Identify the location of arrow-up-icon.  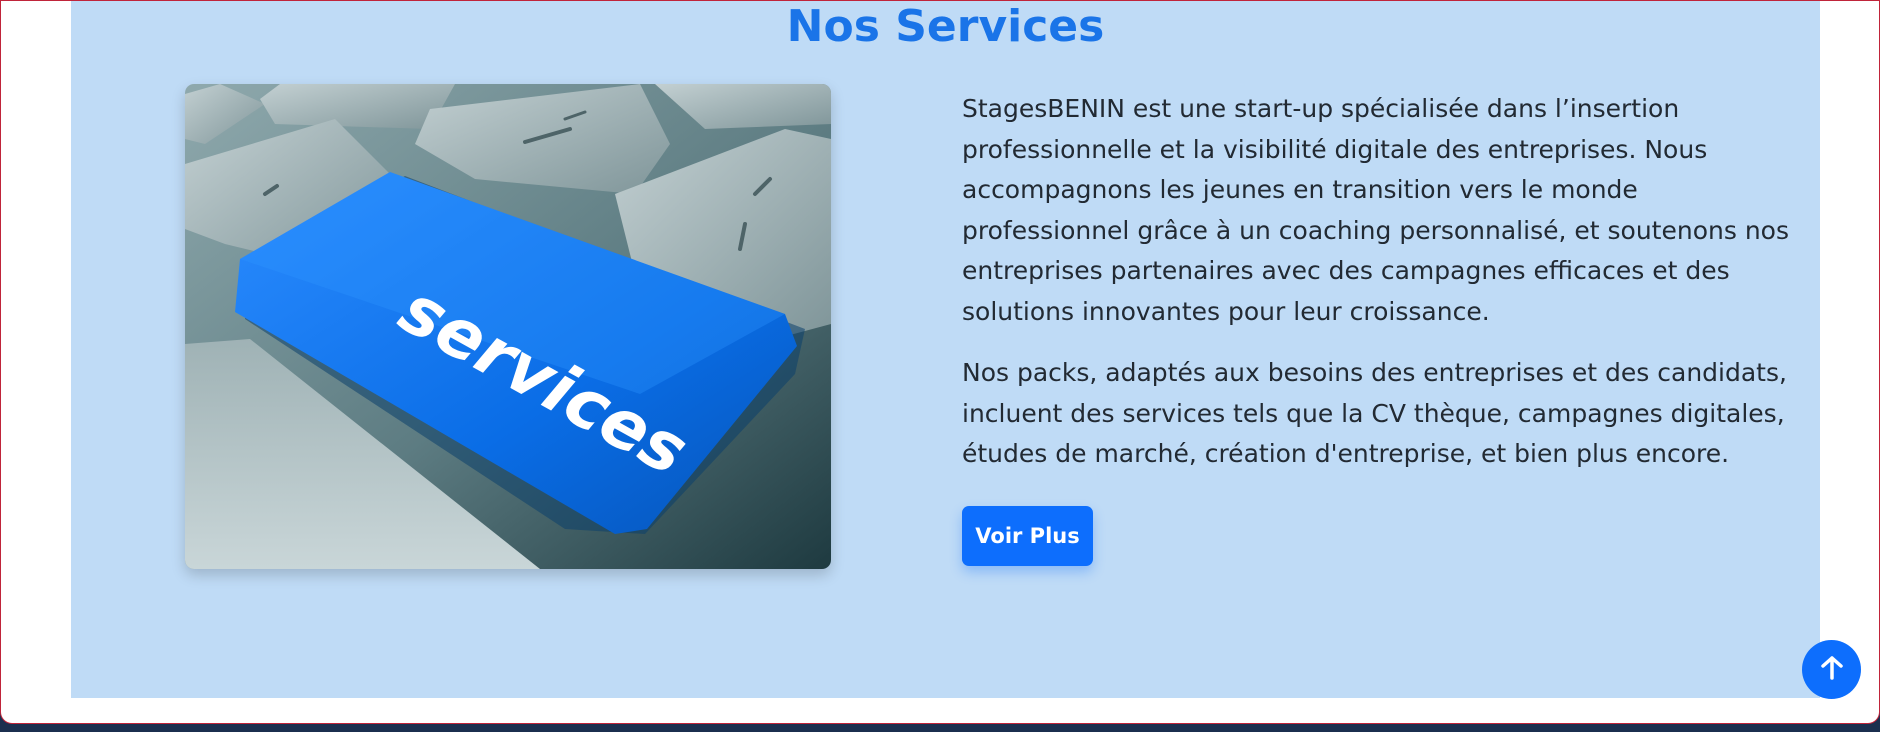
(1831, 669).